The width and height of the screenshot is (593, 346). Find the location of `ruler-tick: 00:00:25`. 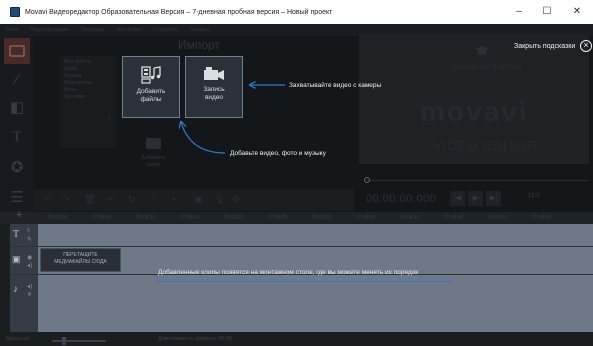

ruler-tick: 00:00:25 is located at coordinates (278, 218).